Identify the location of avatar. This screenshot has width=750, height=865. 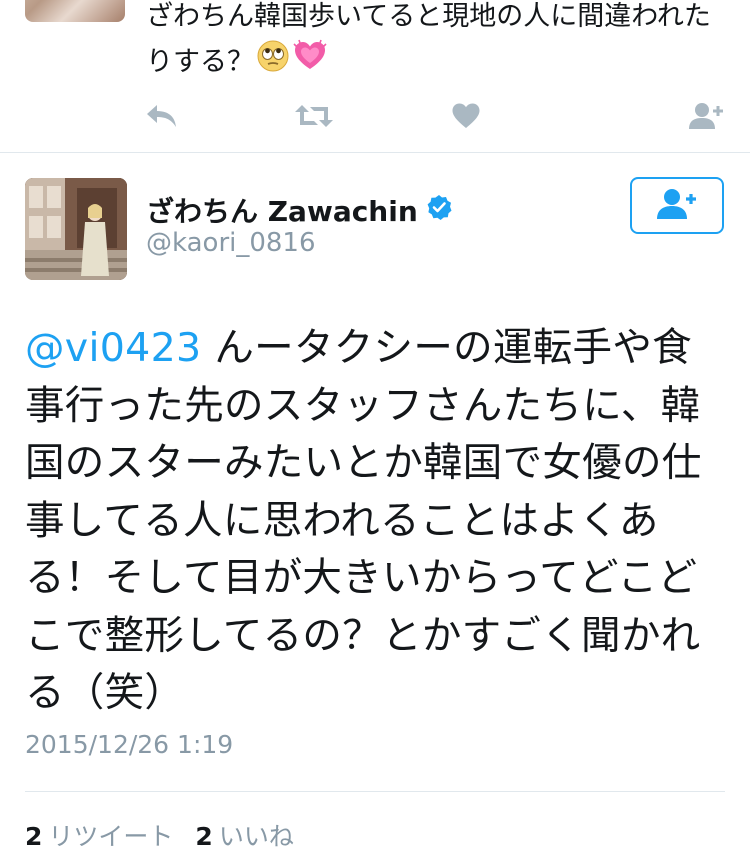
(76, 229).